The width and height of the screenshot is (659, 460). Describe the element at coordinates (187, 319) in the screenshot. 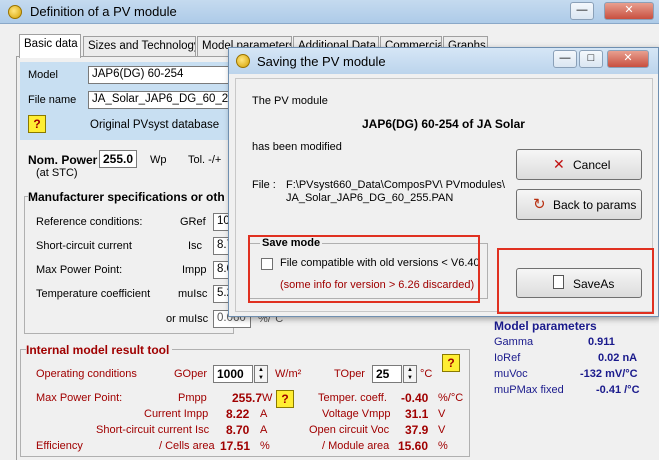

I see `or-muisc-label: or muIsc` at that location.